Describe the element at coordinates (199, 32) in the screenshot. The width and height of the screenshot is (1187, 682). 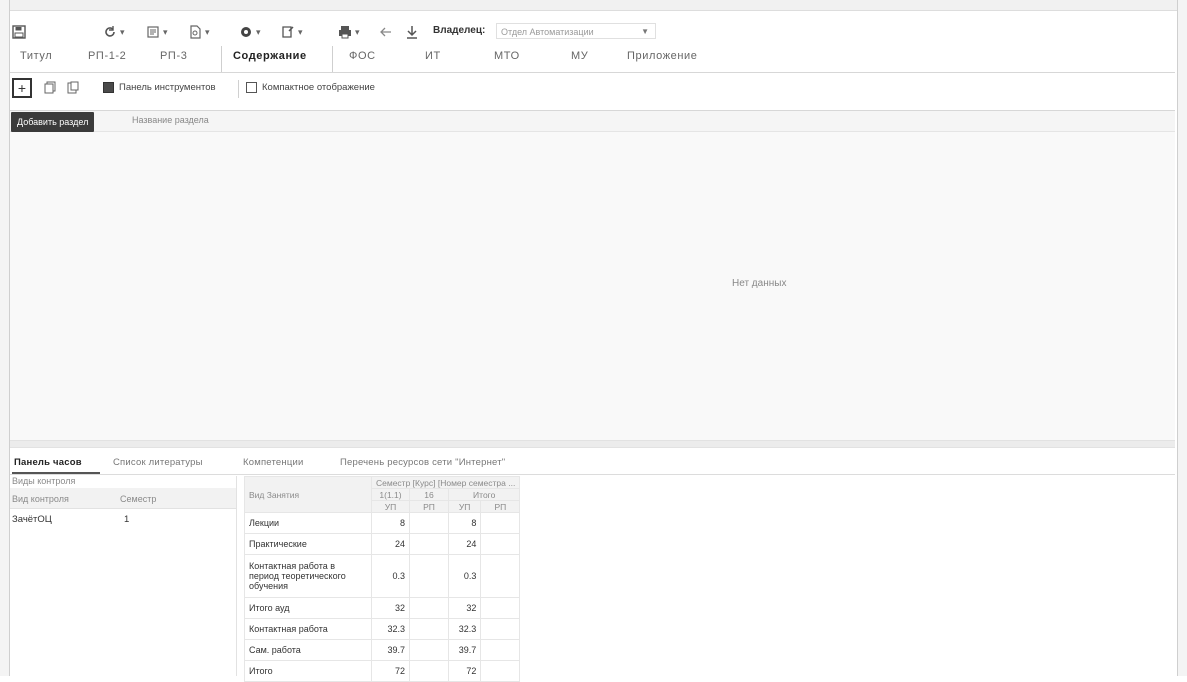
I see `document-icon: ▾` at that location.